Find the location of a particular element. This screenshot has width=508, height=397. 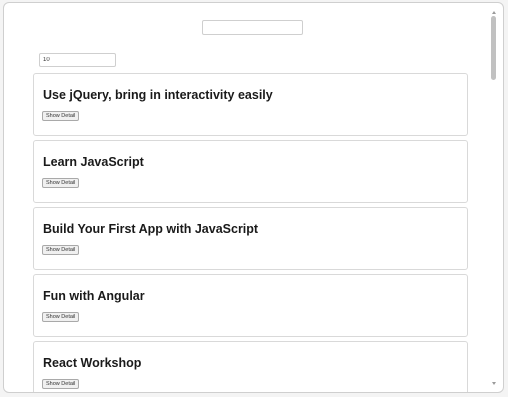

search-input is located at coordinates (252, 27).